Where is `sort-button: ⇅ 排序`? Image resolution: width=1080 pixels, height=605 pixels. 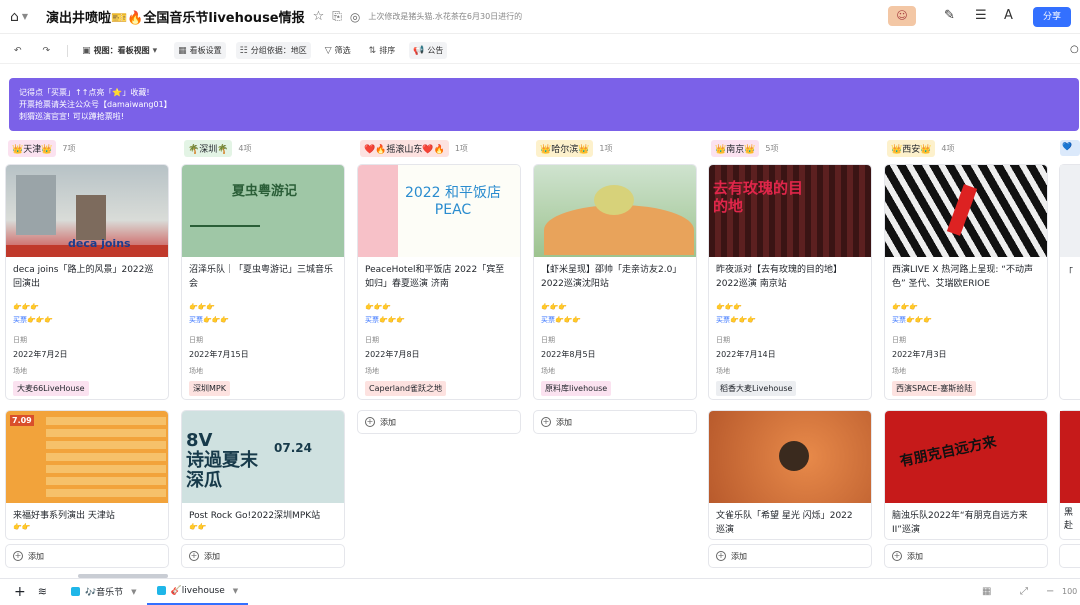
sort-button: ⇅ 排序 is located at coordinates (382, 50).